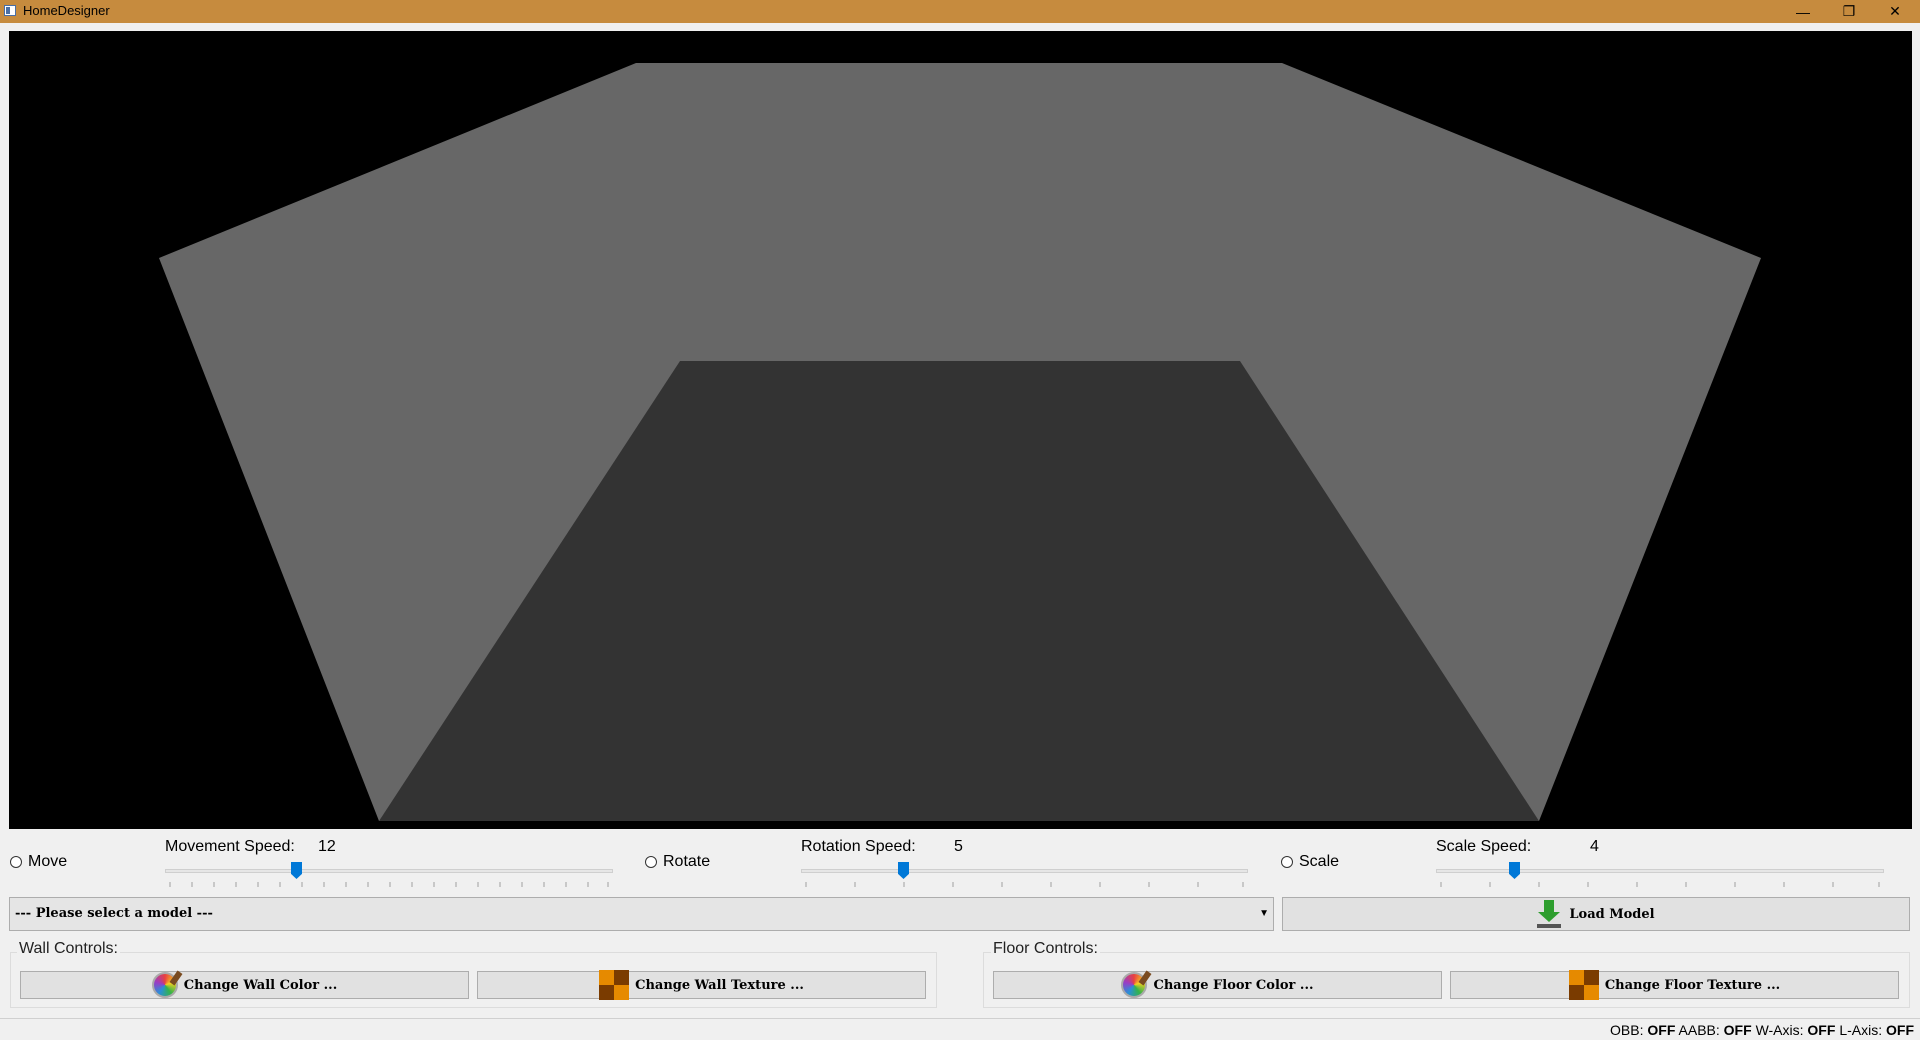 This screenshot has height=1040, width=1920. What do you see at coordinates (960, 11) in the screenshot?
I see `title-bar: HomeDesigner — ❐ ✕` at bounding box center [960, 11].